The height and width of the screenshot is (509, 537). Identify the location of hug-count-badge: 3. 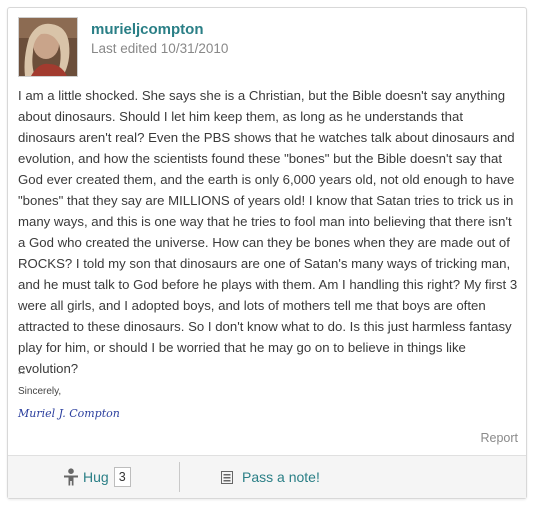
(122, 477).